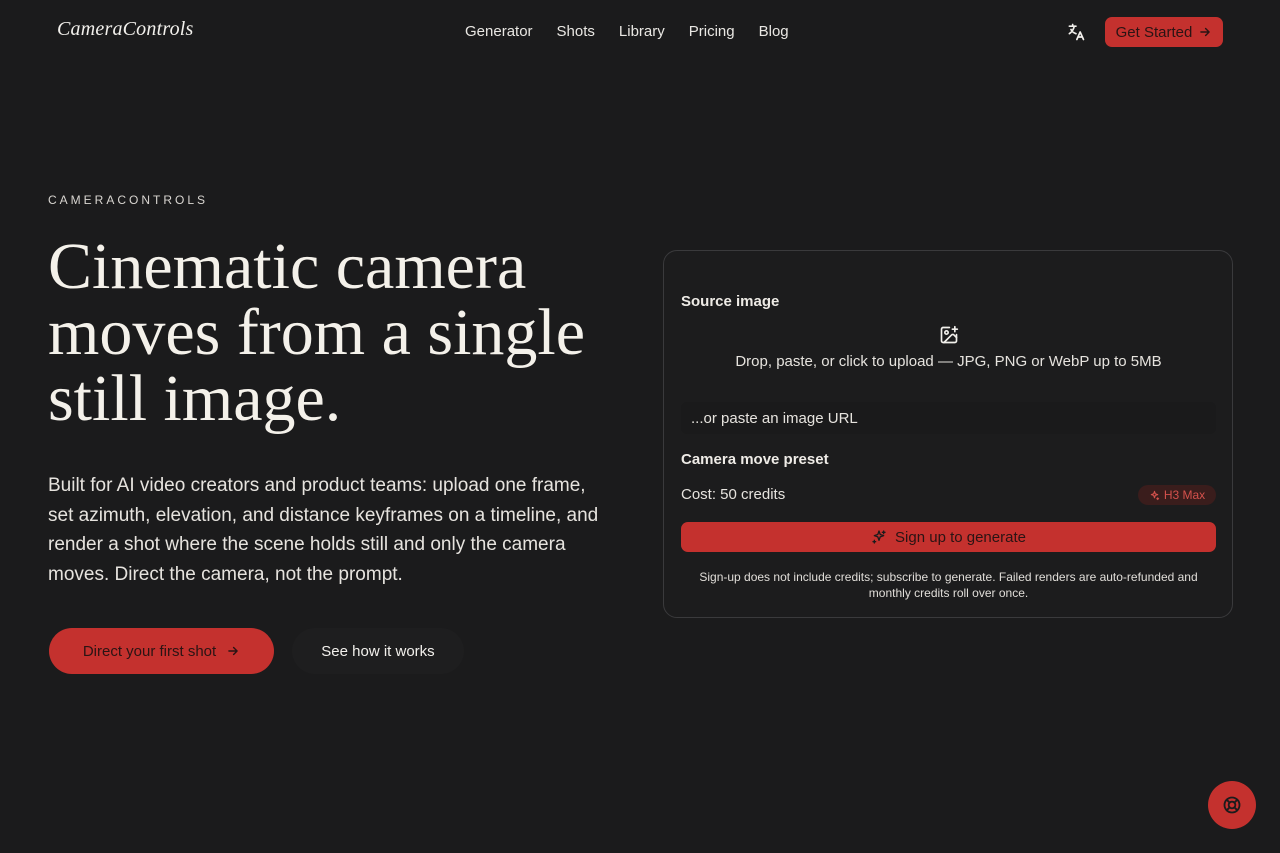  I want to click on model-badge: H3 Max, so click(1177, 495).